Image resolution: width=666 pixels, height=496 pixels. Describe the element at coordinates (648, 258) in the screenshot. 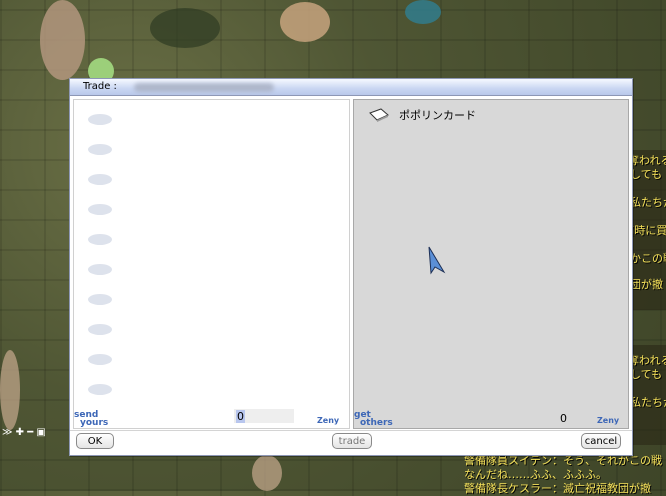

I see `chat-line: かこの戦` at that location.